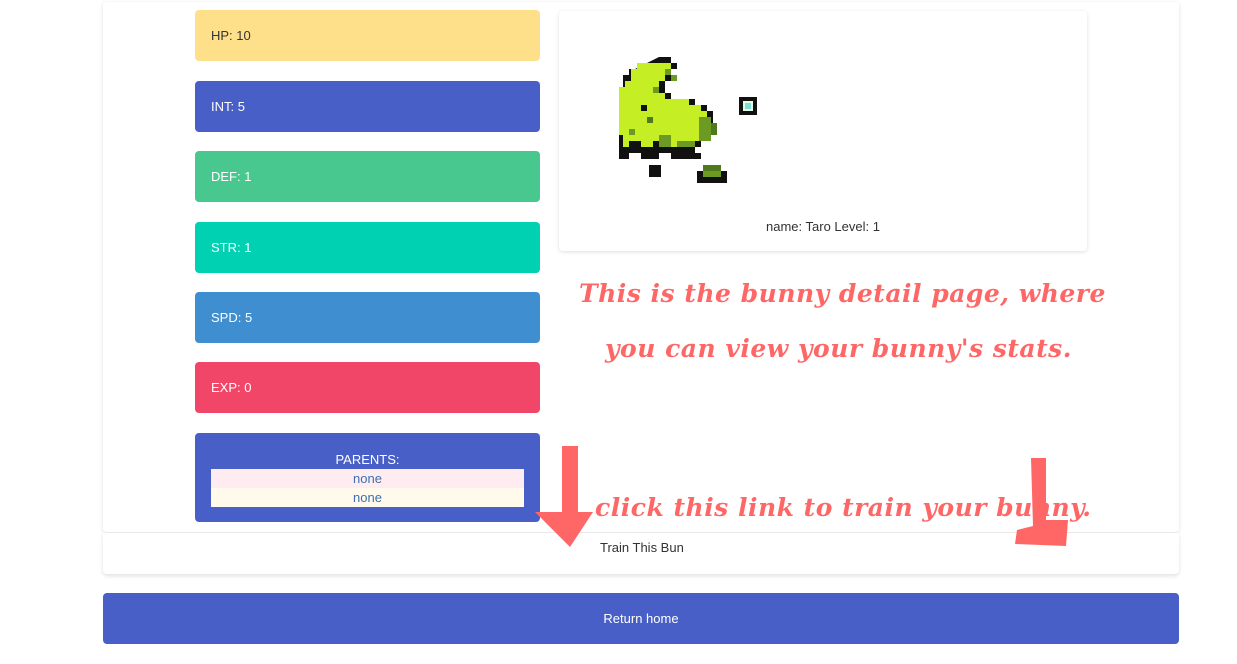 The image size is (1237, 664). Describe the element at coordinates (688, 120) in the screenshot. I see `bunny-sprite` at that location.